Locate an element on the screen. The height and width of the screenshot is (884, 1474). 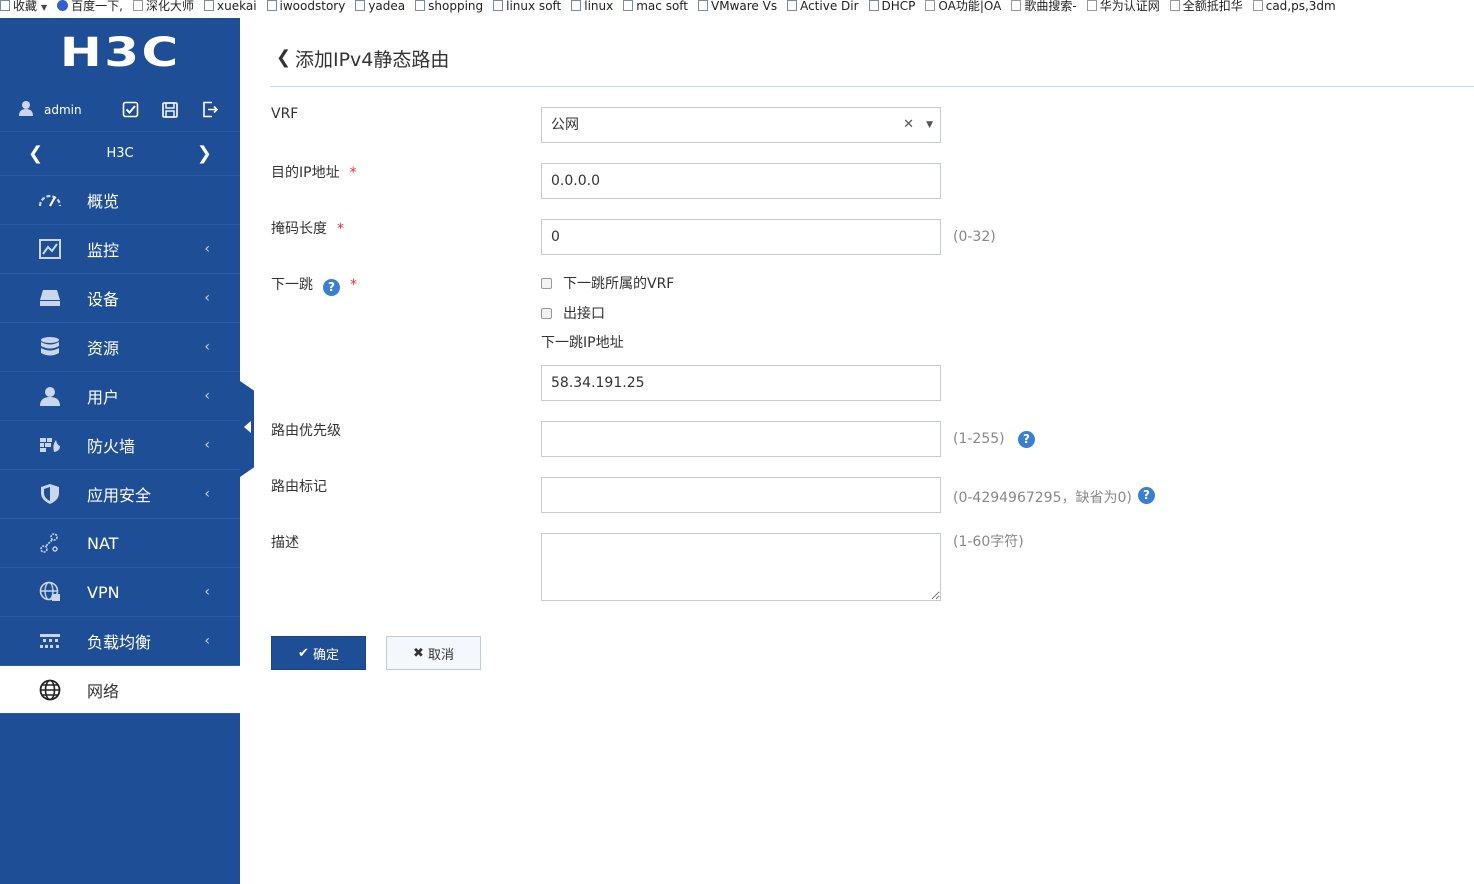
nexthop-ip-input is located at coordinates (741, 383).